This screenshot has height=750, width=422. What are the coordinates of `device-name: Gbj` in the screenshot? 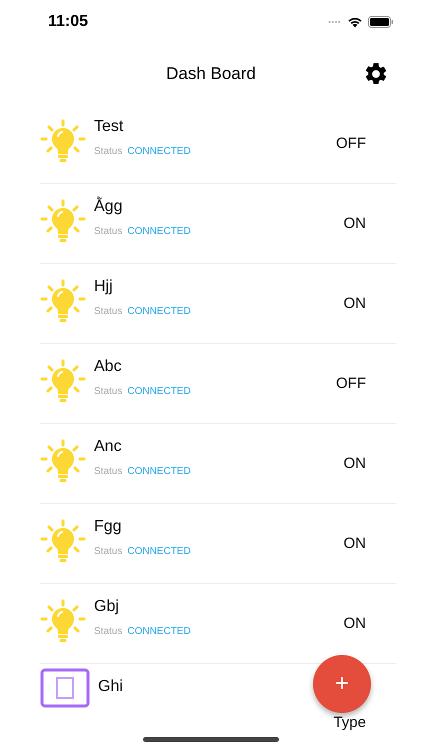 It's located at (107, 607).